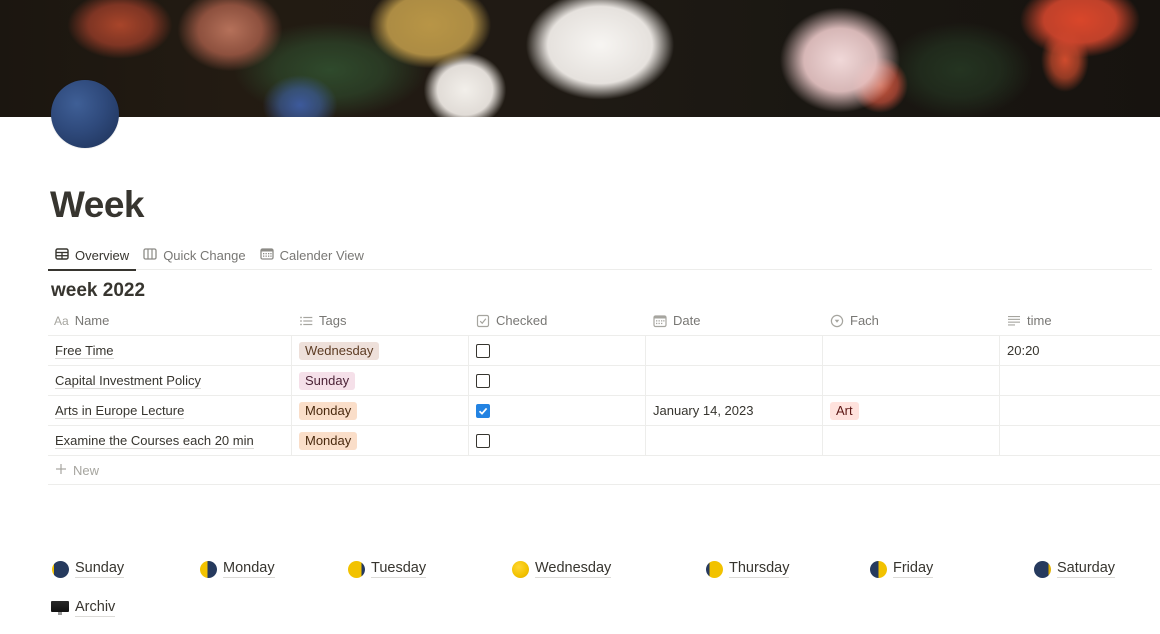 The width and height of the screenshot is (1160, 634). What do you see at coordinates (911, 320) in the screenshot?
I see `column-header-fach: Fach` at bounding box center [911, 320].